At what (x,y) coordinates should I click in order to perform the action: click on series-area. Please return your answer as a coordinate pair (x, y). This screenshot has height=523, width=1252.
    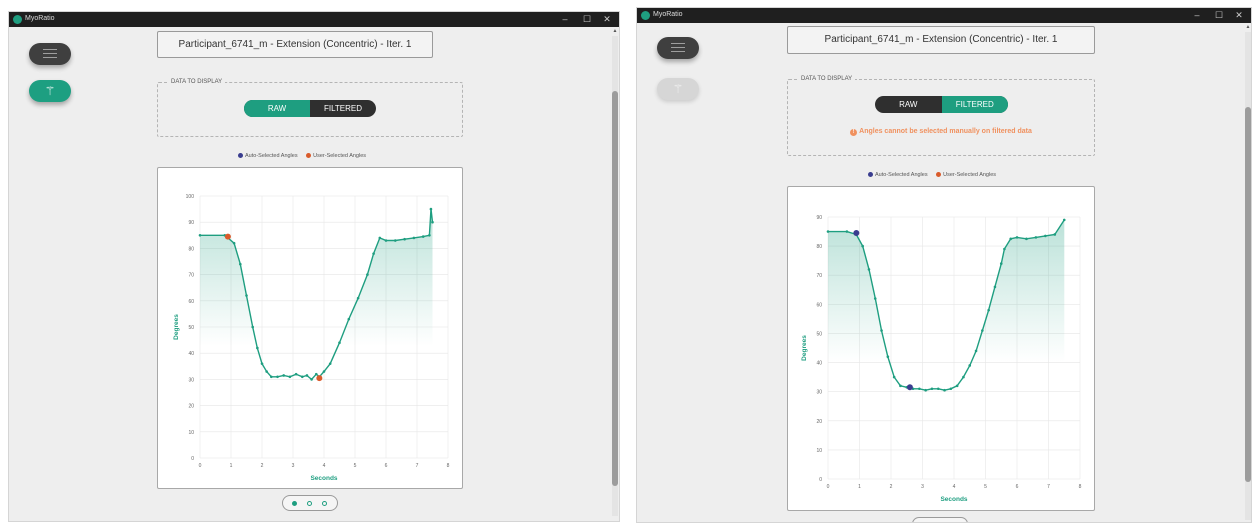
    Looking at the image, I should click on (946, 349).